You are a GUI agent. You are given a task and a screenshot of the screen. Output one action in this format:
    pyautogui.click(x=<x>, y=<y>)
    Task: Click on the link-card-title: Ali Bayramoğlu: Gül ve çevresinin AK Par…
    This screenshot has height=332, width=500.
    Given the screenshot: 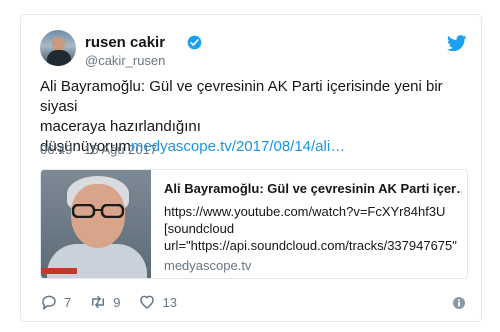 What is the action you would take?
    pyautogui.click(x=313, y=188)
    